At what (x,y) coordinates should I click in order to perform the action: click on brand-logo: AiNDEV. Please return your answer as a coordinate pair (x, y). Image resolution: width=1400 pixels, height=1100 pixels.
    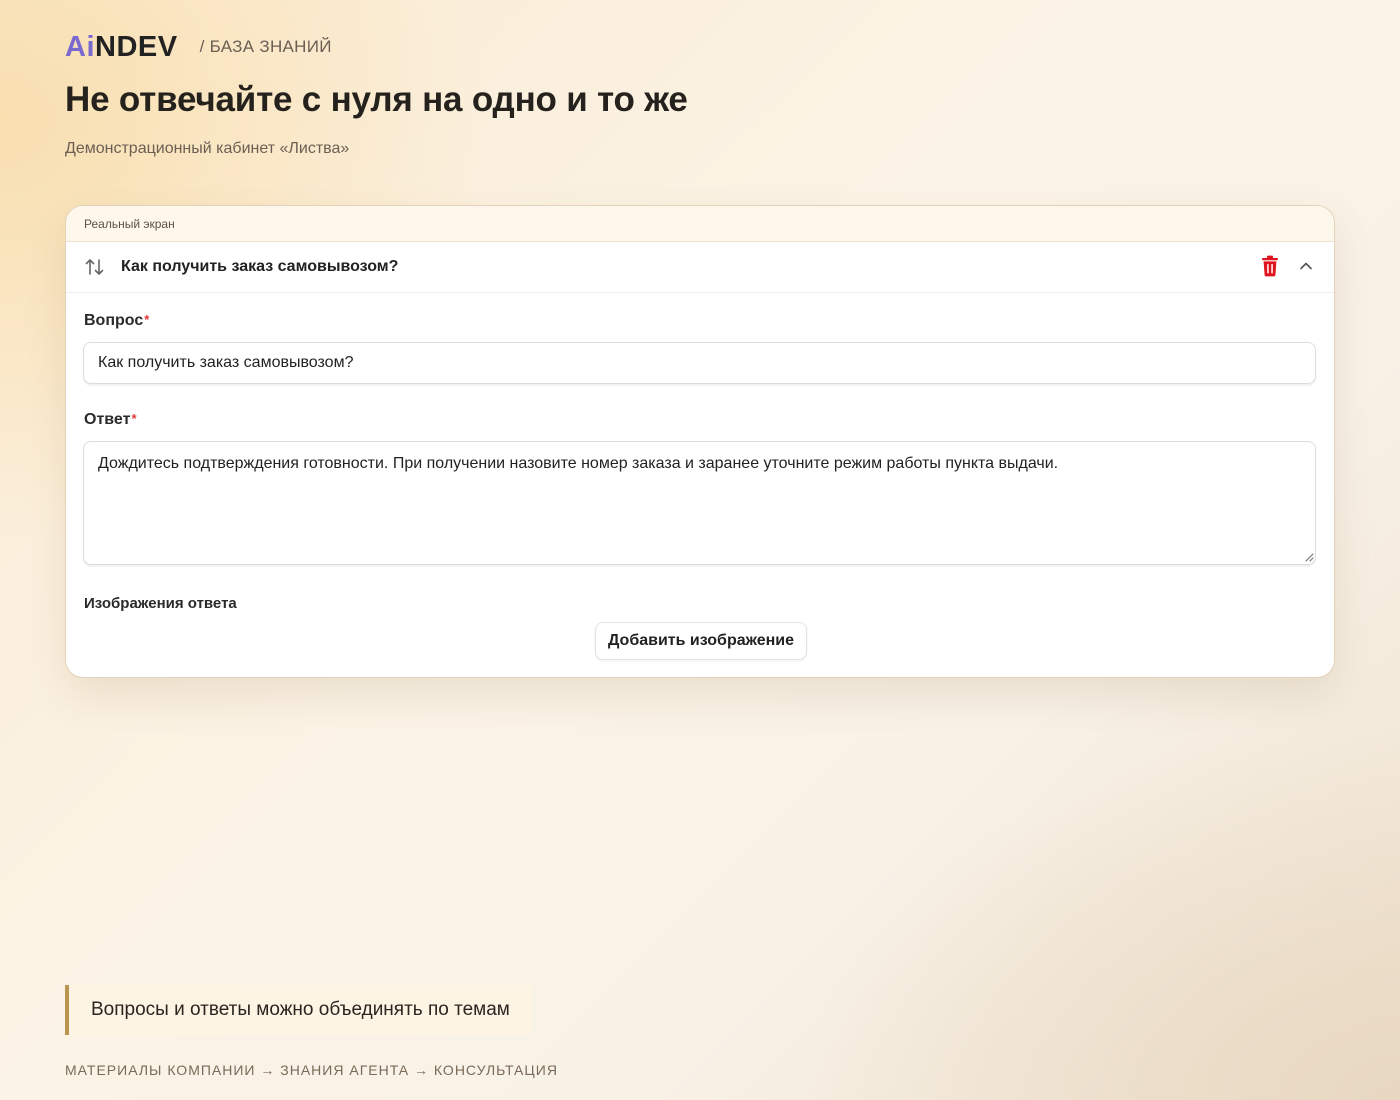
    Looking at the image, I should click on (121, 47).